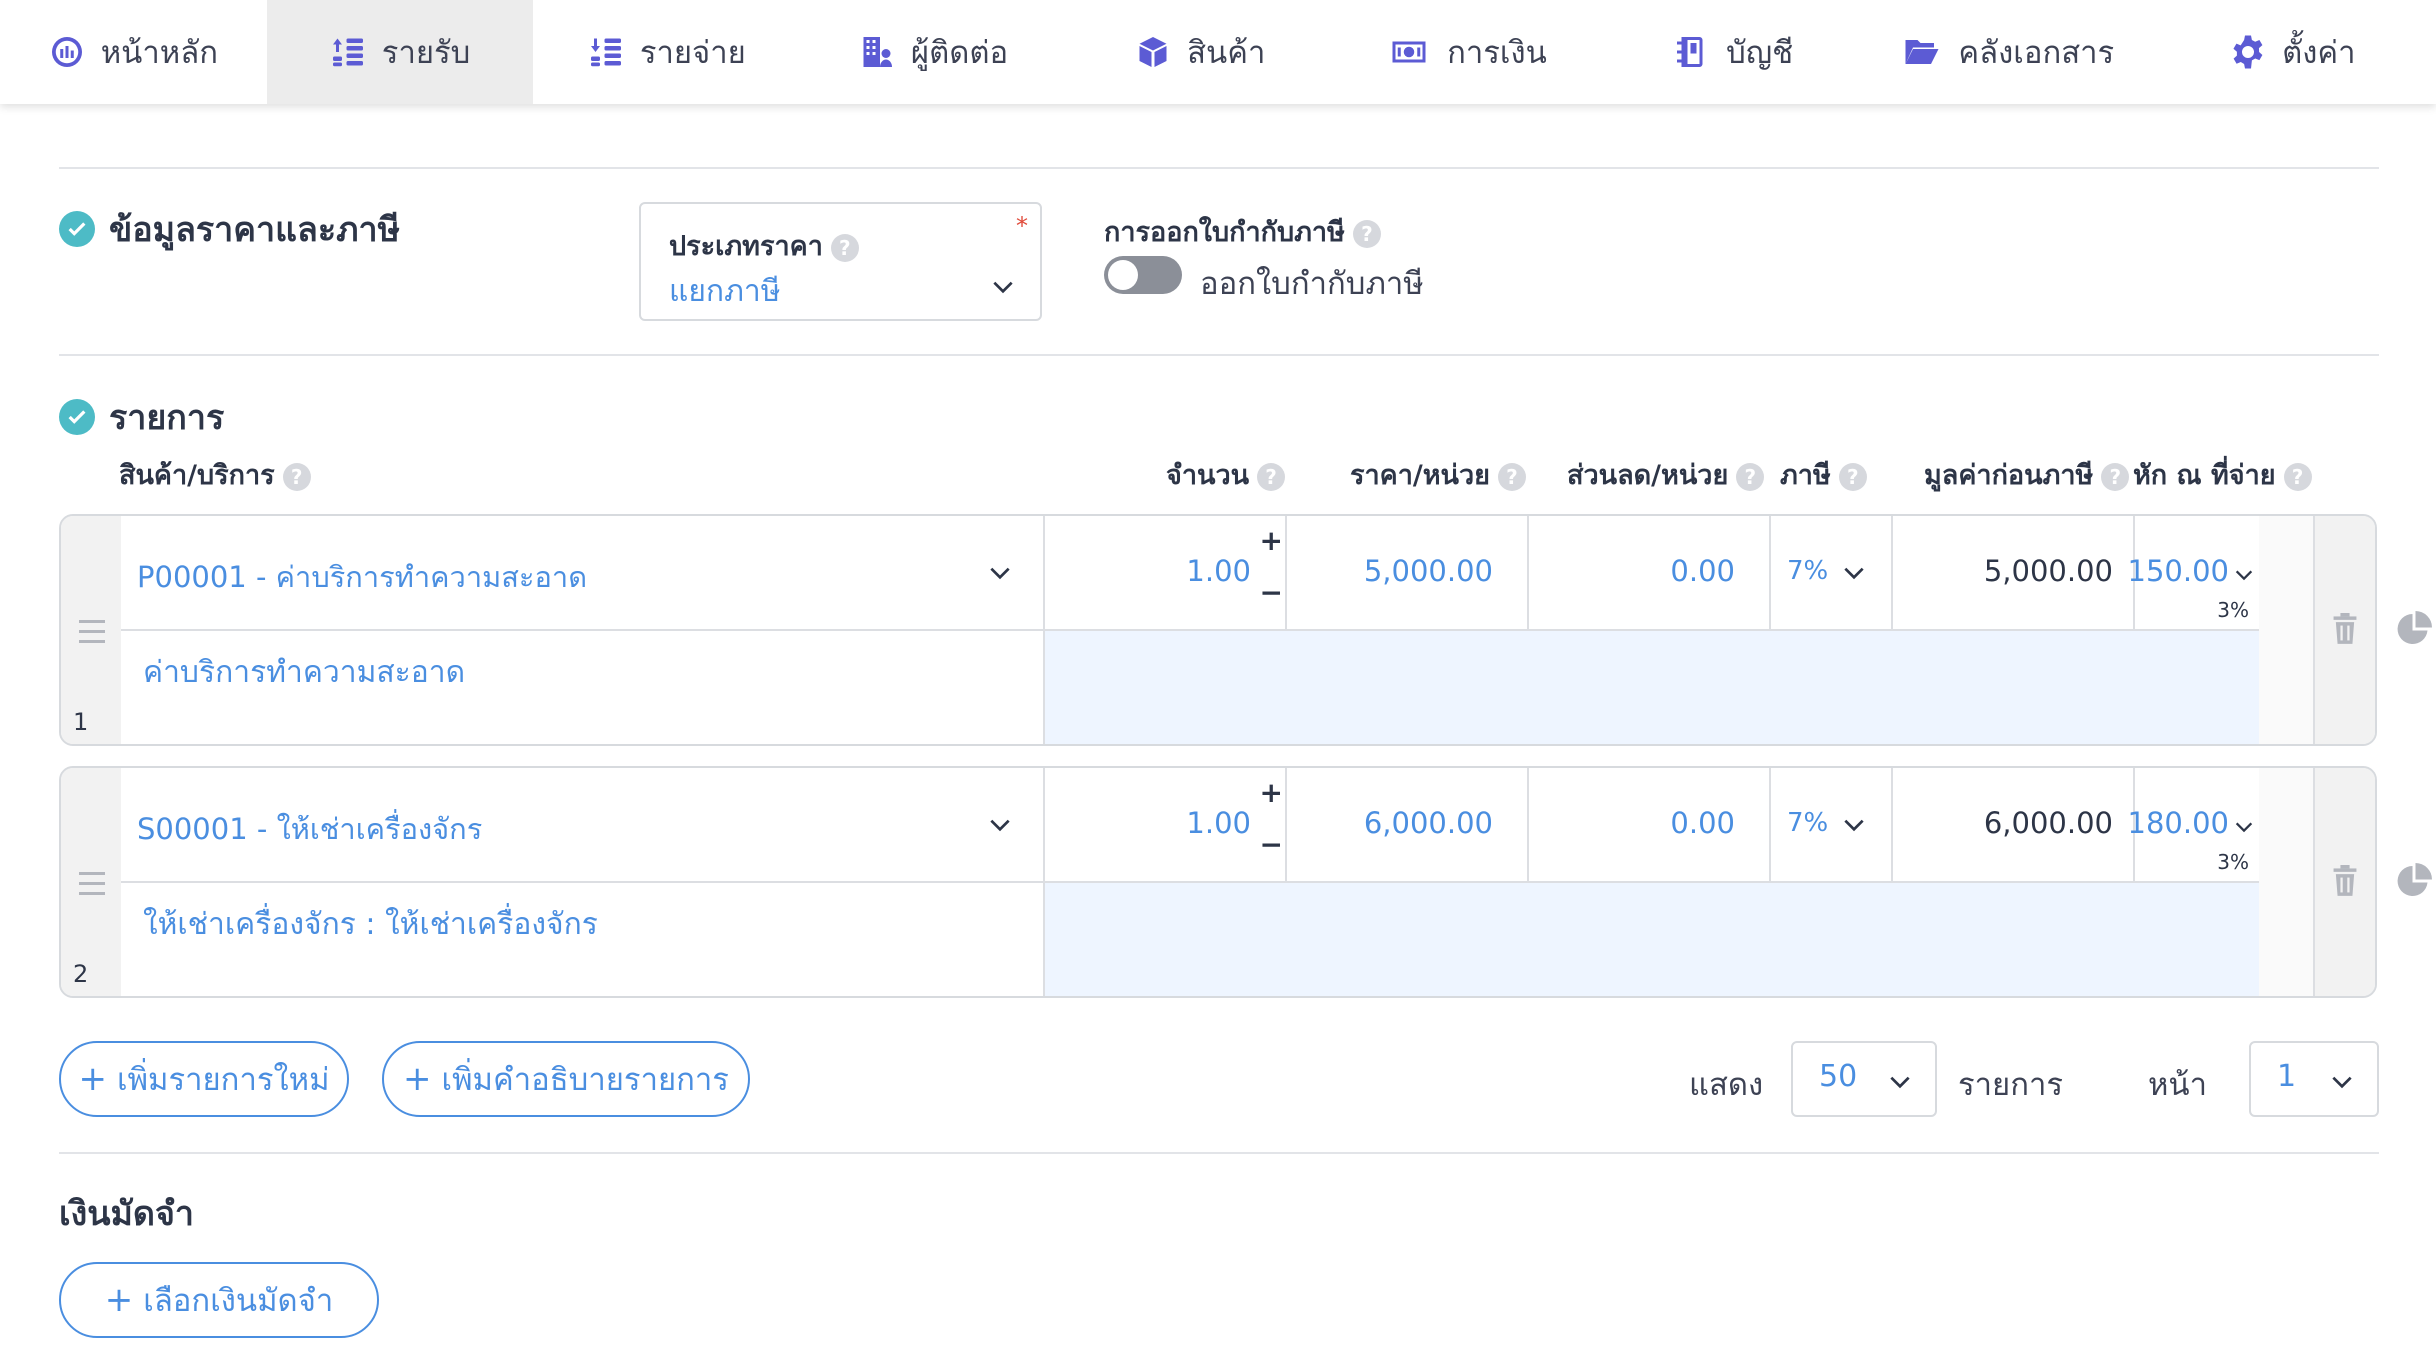  I want to click on nav-item-home: หน้าหลัก, so click(133, 52).